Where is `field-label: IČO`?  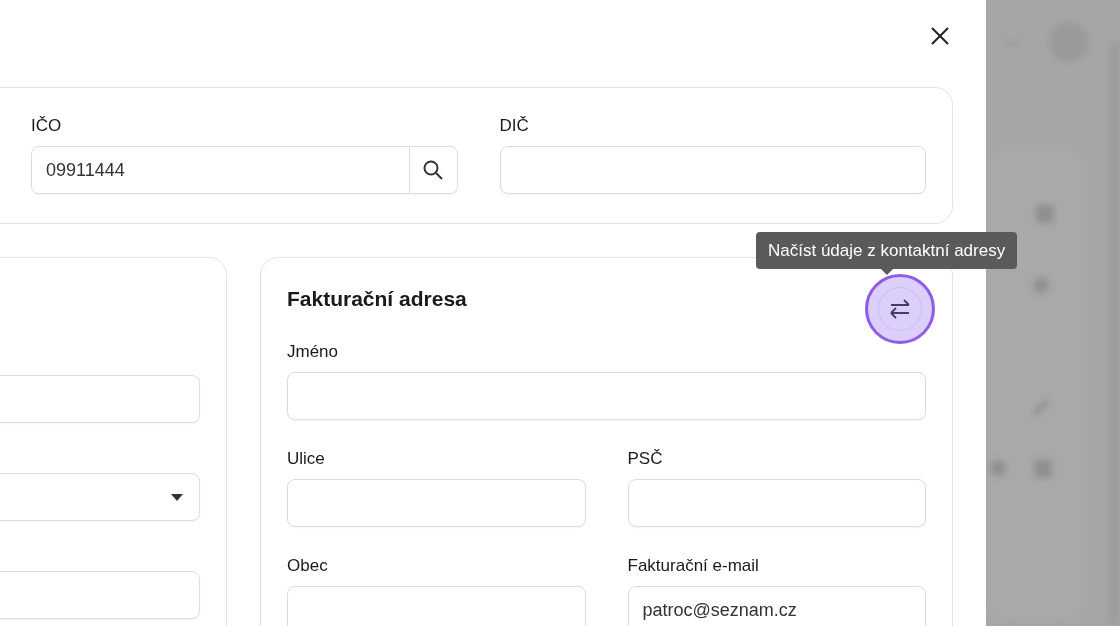
field-label: IČO is located at coordinates (47, 126).